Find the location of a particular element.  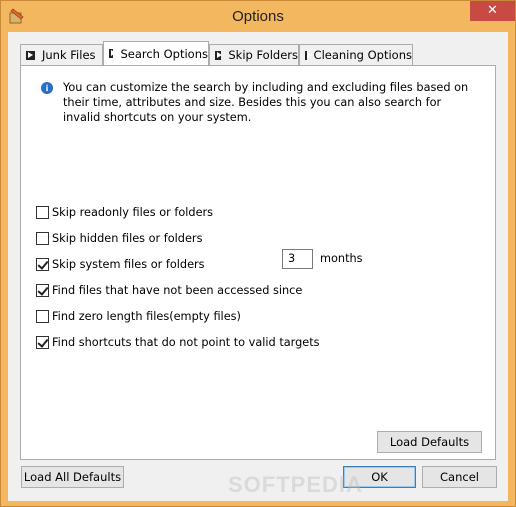

tab-junk-files: Junk Files is located at coordinates (61, 54).